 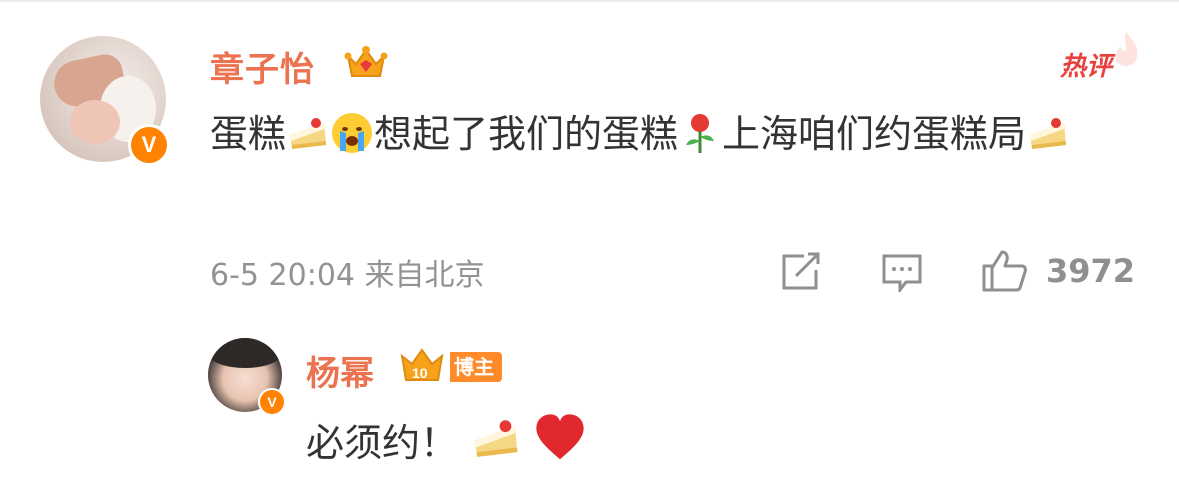 I want to click on heart-emoji-icon, so click(x=560, y=437).